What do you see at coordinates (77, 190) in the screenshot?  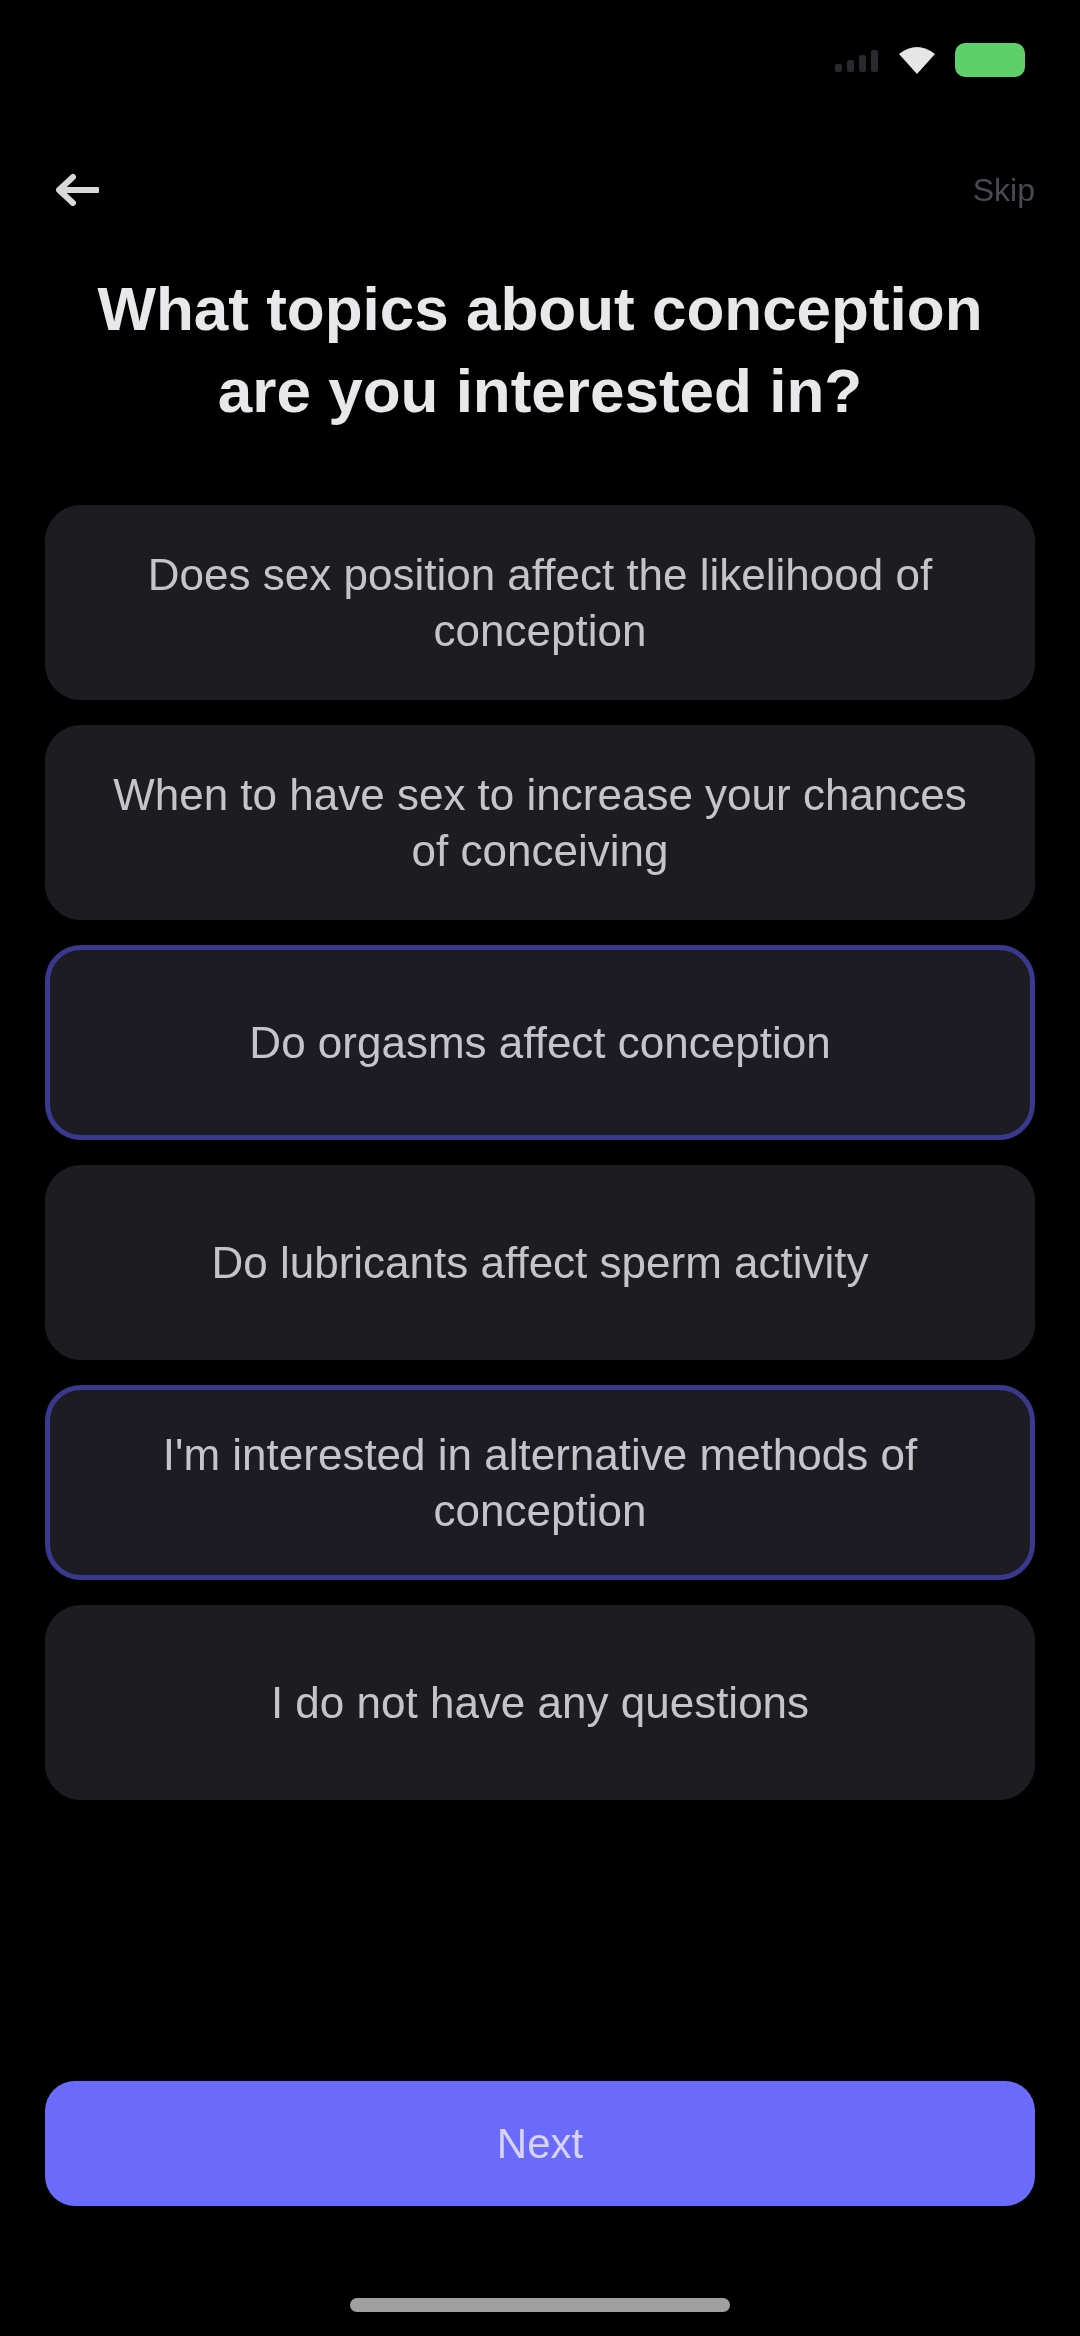 I see `back-arrow-icon` at bounding box center [77, 190].